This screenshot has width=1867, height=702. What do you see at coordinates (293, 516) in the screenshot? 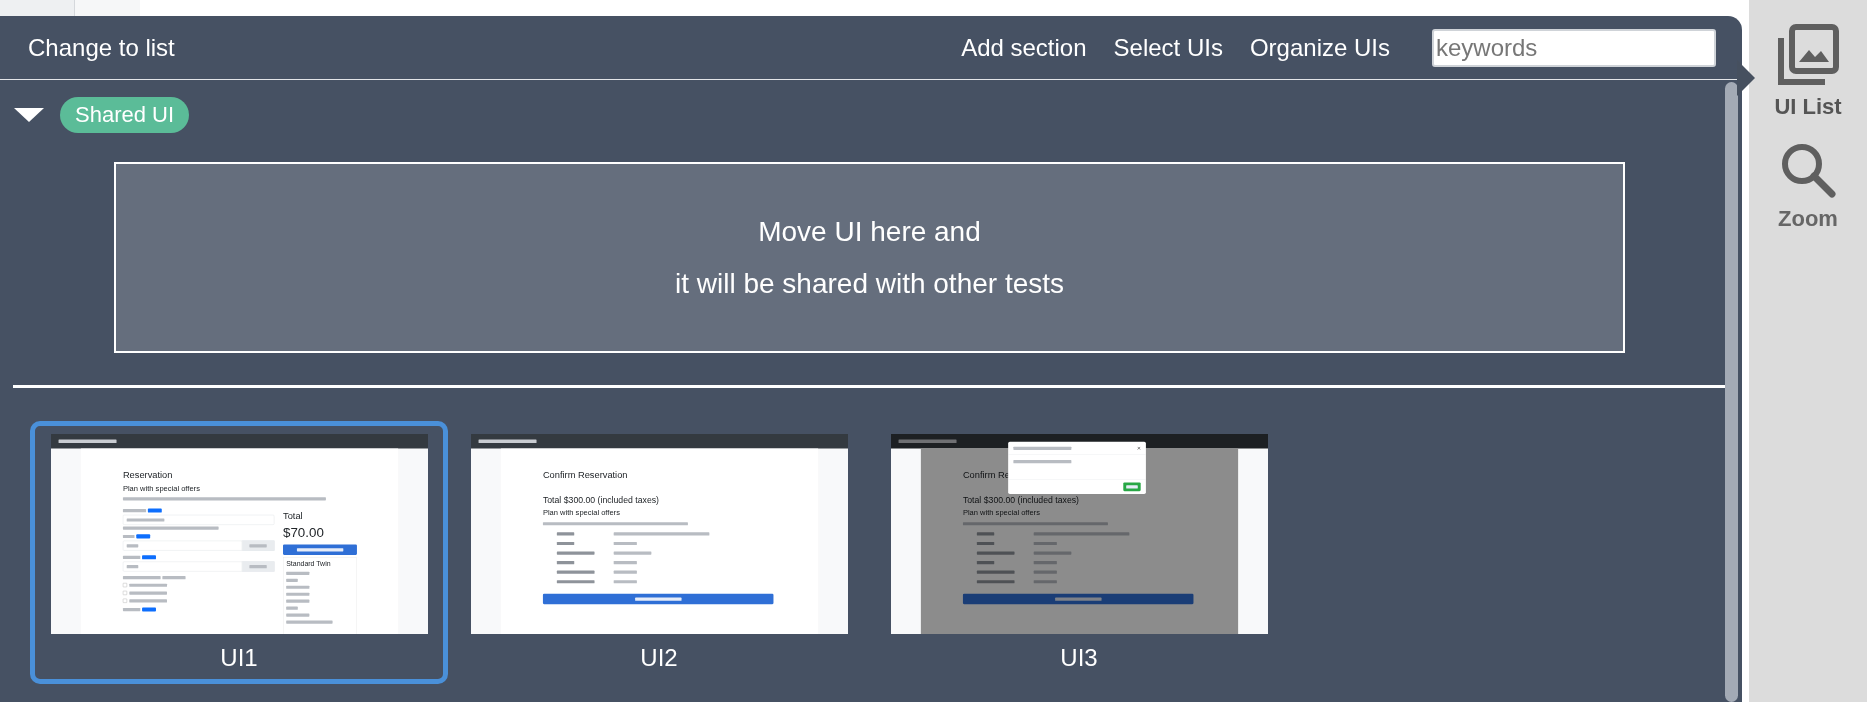
I see `total-label: Total` at bounding box center [293, 516].